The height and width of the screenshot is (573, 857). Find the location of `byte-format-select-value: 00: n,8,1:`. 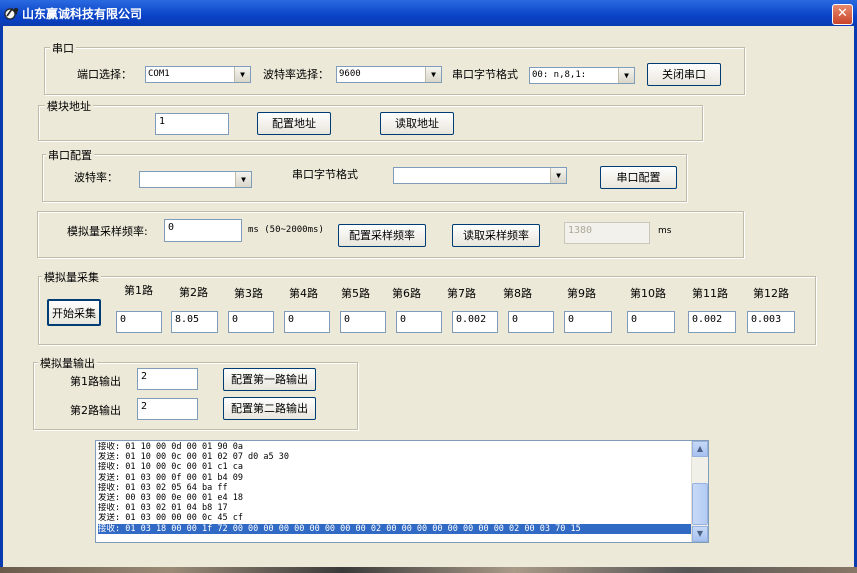

byte-format-select-value: 00: n,8,1: is located at coordinates (559, 75).